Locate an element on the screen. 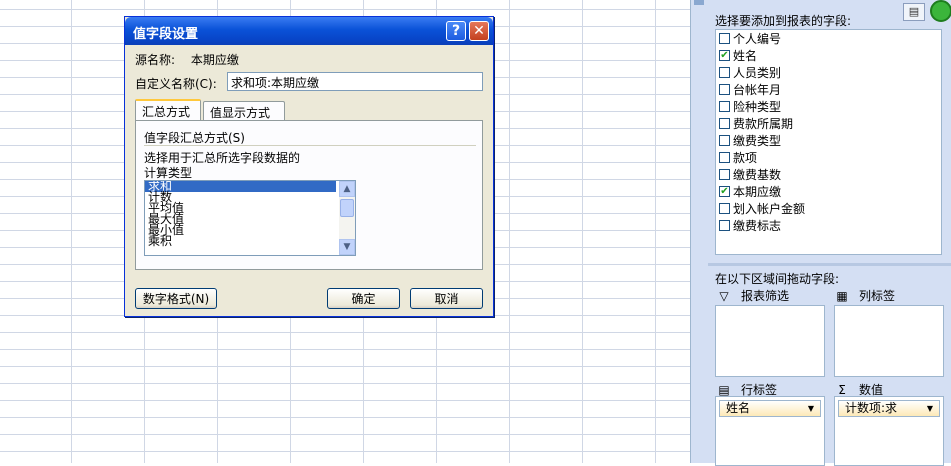 Image resolution: width=951 pixels, height=466 pixels. tab-summarize-by: 汇总方式 is located at coordinates (168, 110).